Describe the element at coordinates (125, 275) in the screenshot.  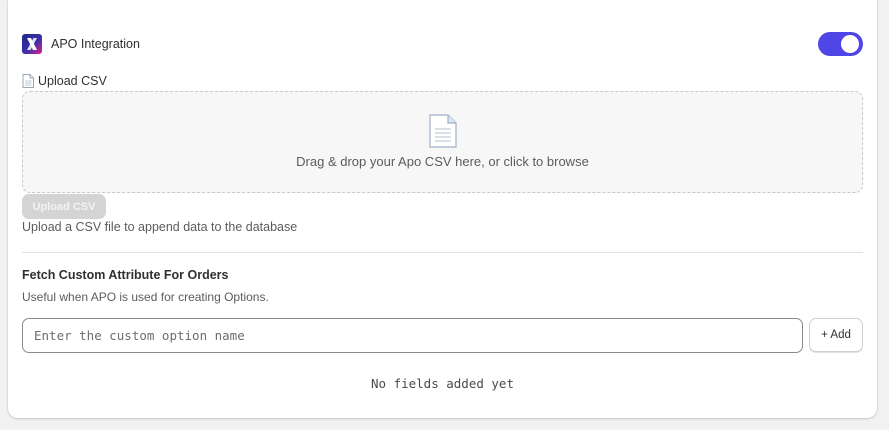
I see `custom-attributes-title: Fetch Custom Attribute For Orders` at that location.